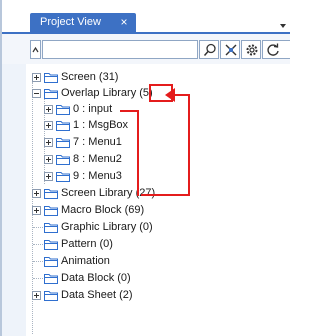  I want to click on tree-item-label: 1 : MsgBox, so click(101, 125).